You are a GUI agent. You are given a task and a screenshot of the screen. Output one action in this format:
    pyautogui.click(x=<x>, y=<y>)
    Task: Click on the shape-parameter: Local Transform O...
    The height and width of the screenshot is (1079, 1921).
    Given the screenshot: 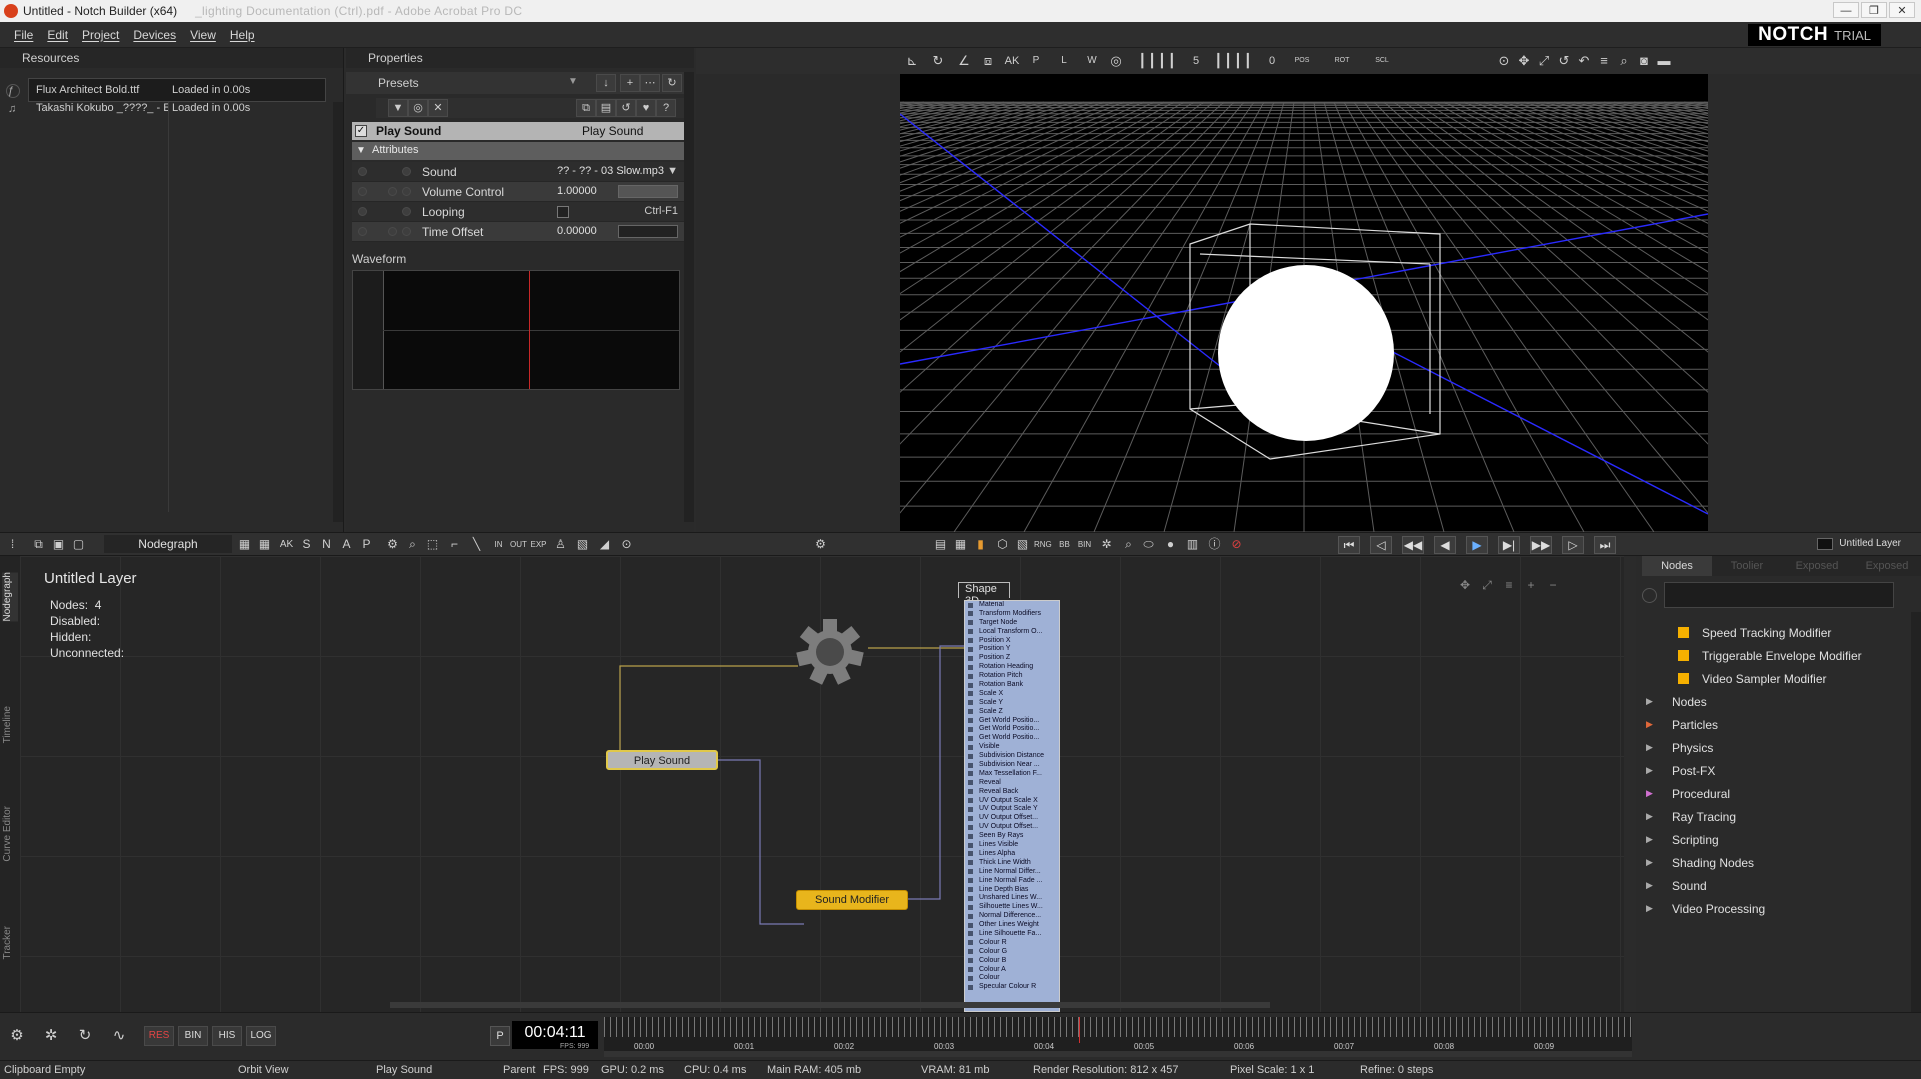 What is the action you would take?
    pyautogui.click(x=1012, y=632)
    